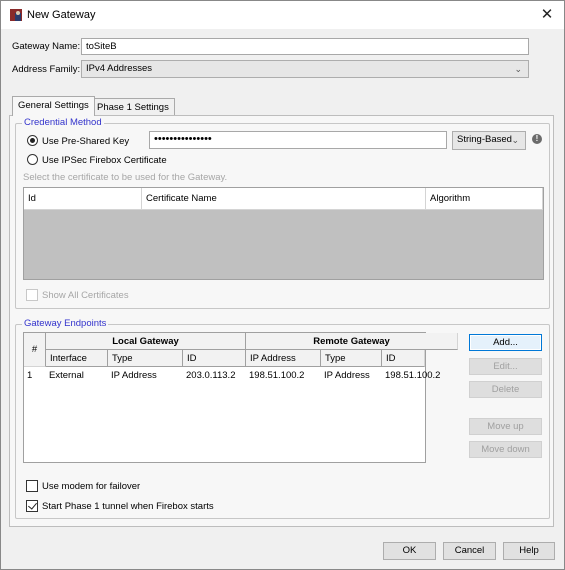  I want to click on col-header-id: Id, so click(83, 199).